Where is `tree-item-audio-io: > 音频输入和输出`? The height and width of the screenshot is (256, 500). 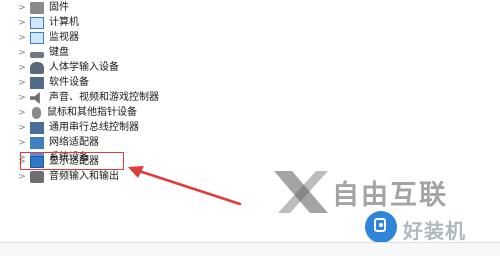 tree-item-audio-io: > 音频输入和输出 is located at coordinates (67, 177).